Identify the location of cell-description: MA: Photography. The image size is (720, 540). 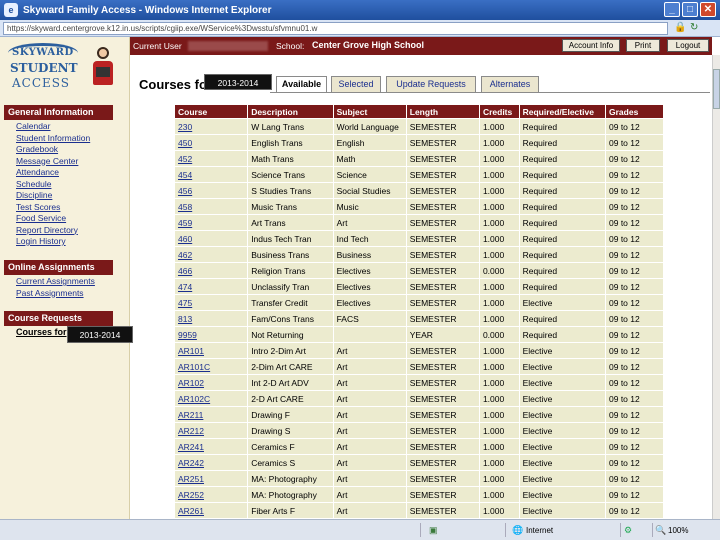
(290, 494).